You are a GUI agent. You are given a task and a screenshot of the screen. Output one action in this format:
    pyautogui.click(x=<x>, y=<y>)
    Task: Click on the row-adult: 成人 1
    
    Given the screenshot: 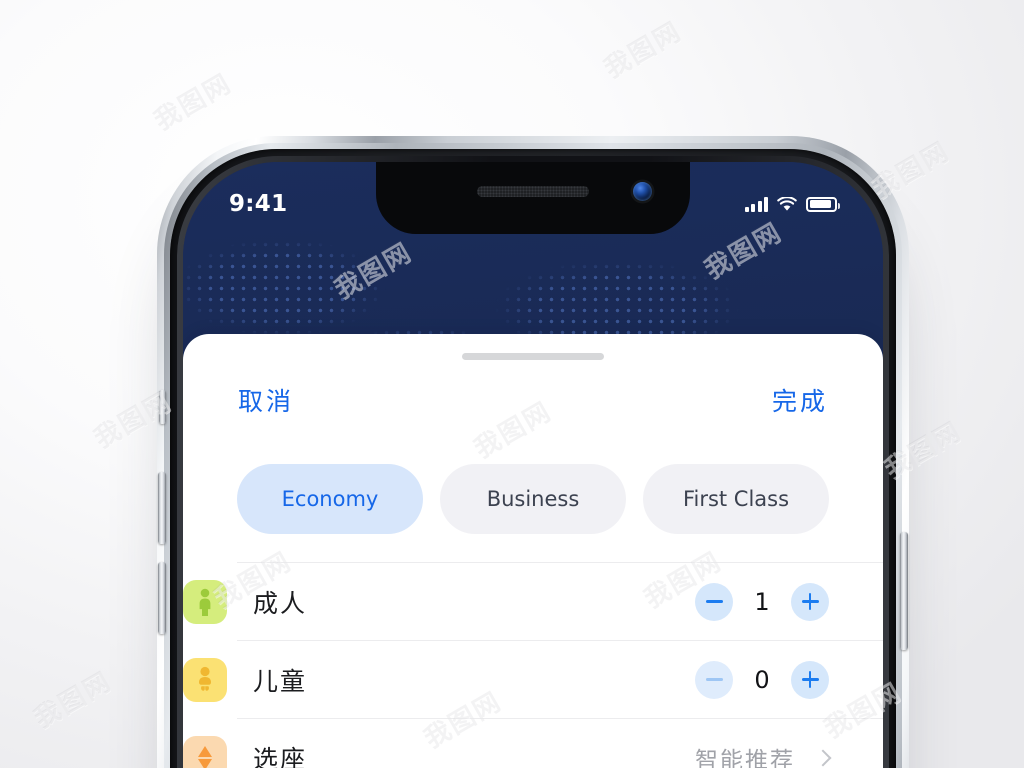 What is the action you would take?
    pyautogui.click(x=533, y=601)
    